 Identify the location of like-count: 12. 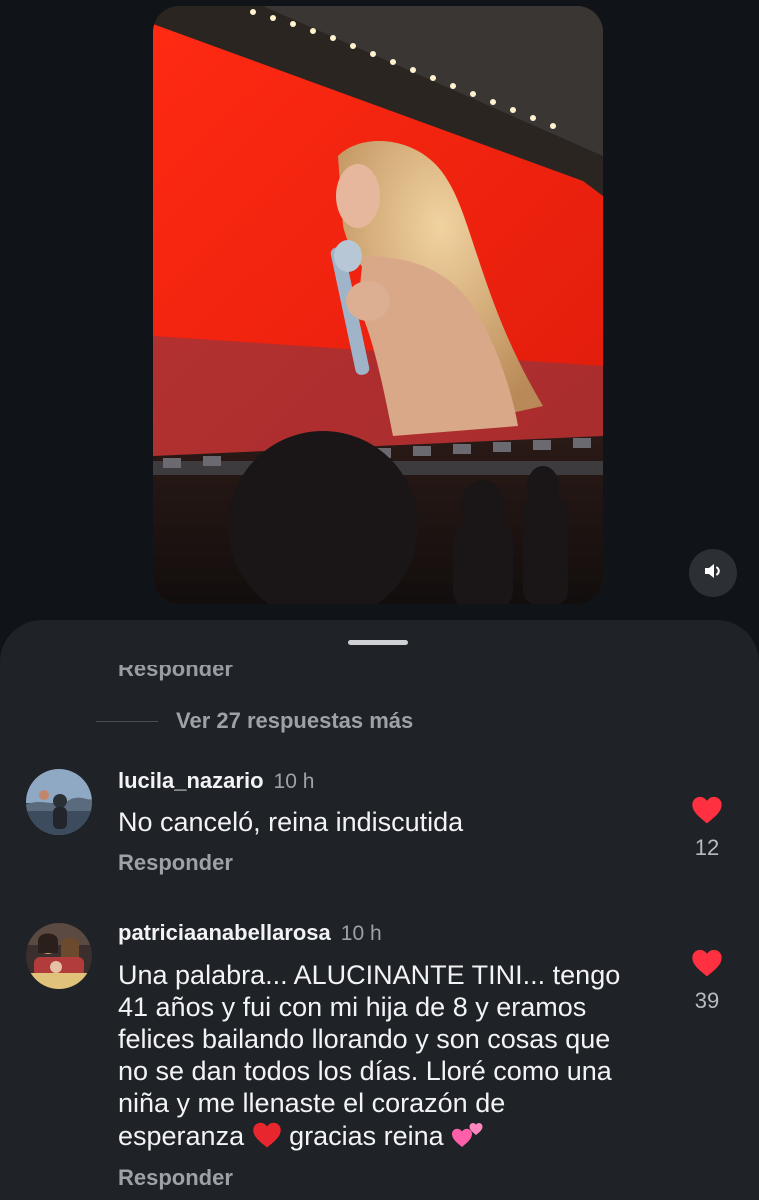
(707, 847).